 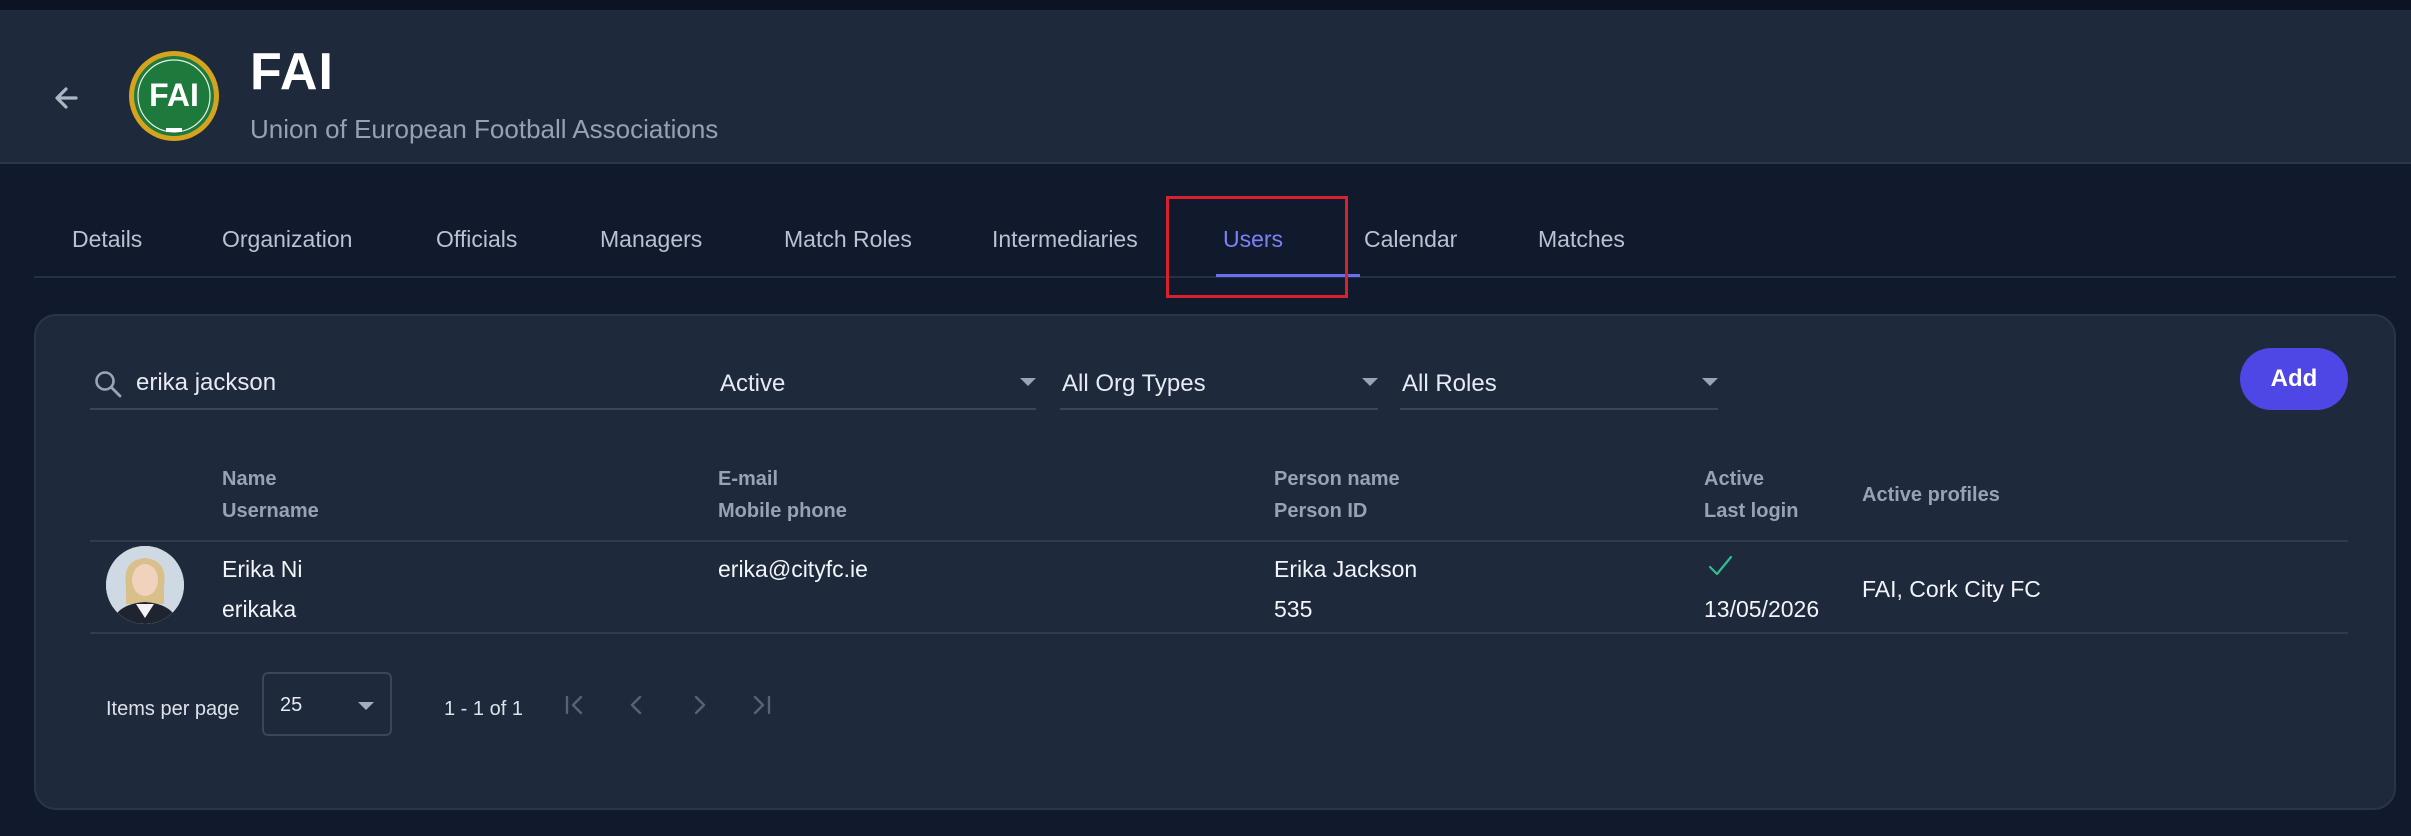 I want to click on items-per-page-label: Items per page, so click(x=173, y=709).